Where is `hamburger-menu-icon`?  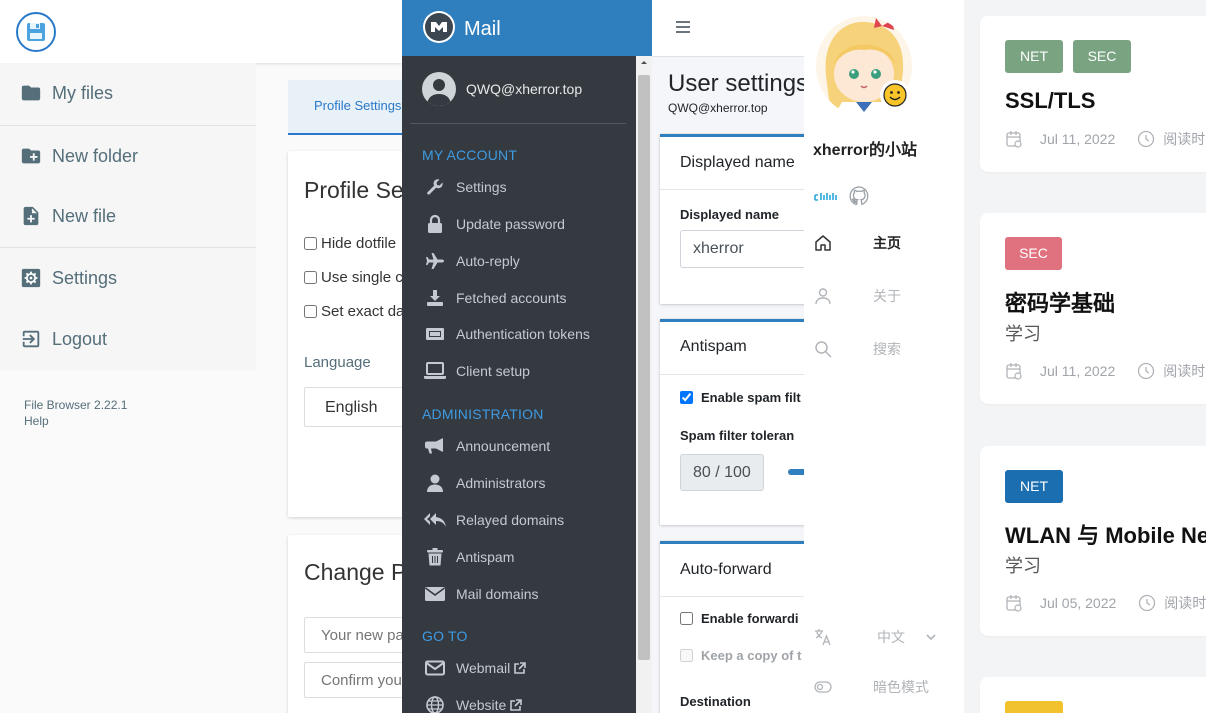 hamburger-menu-icon is located at coordinates (683, 27).